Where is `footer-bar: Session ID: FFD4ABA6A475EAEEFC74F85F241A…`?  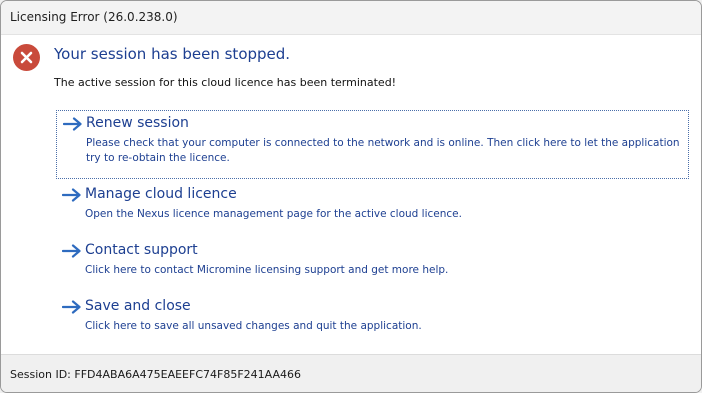 footer-bar: Session ID: FFD4ABA6A475EAEEFC74F85F241A… is located at coordinates (351, 373).